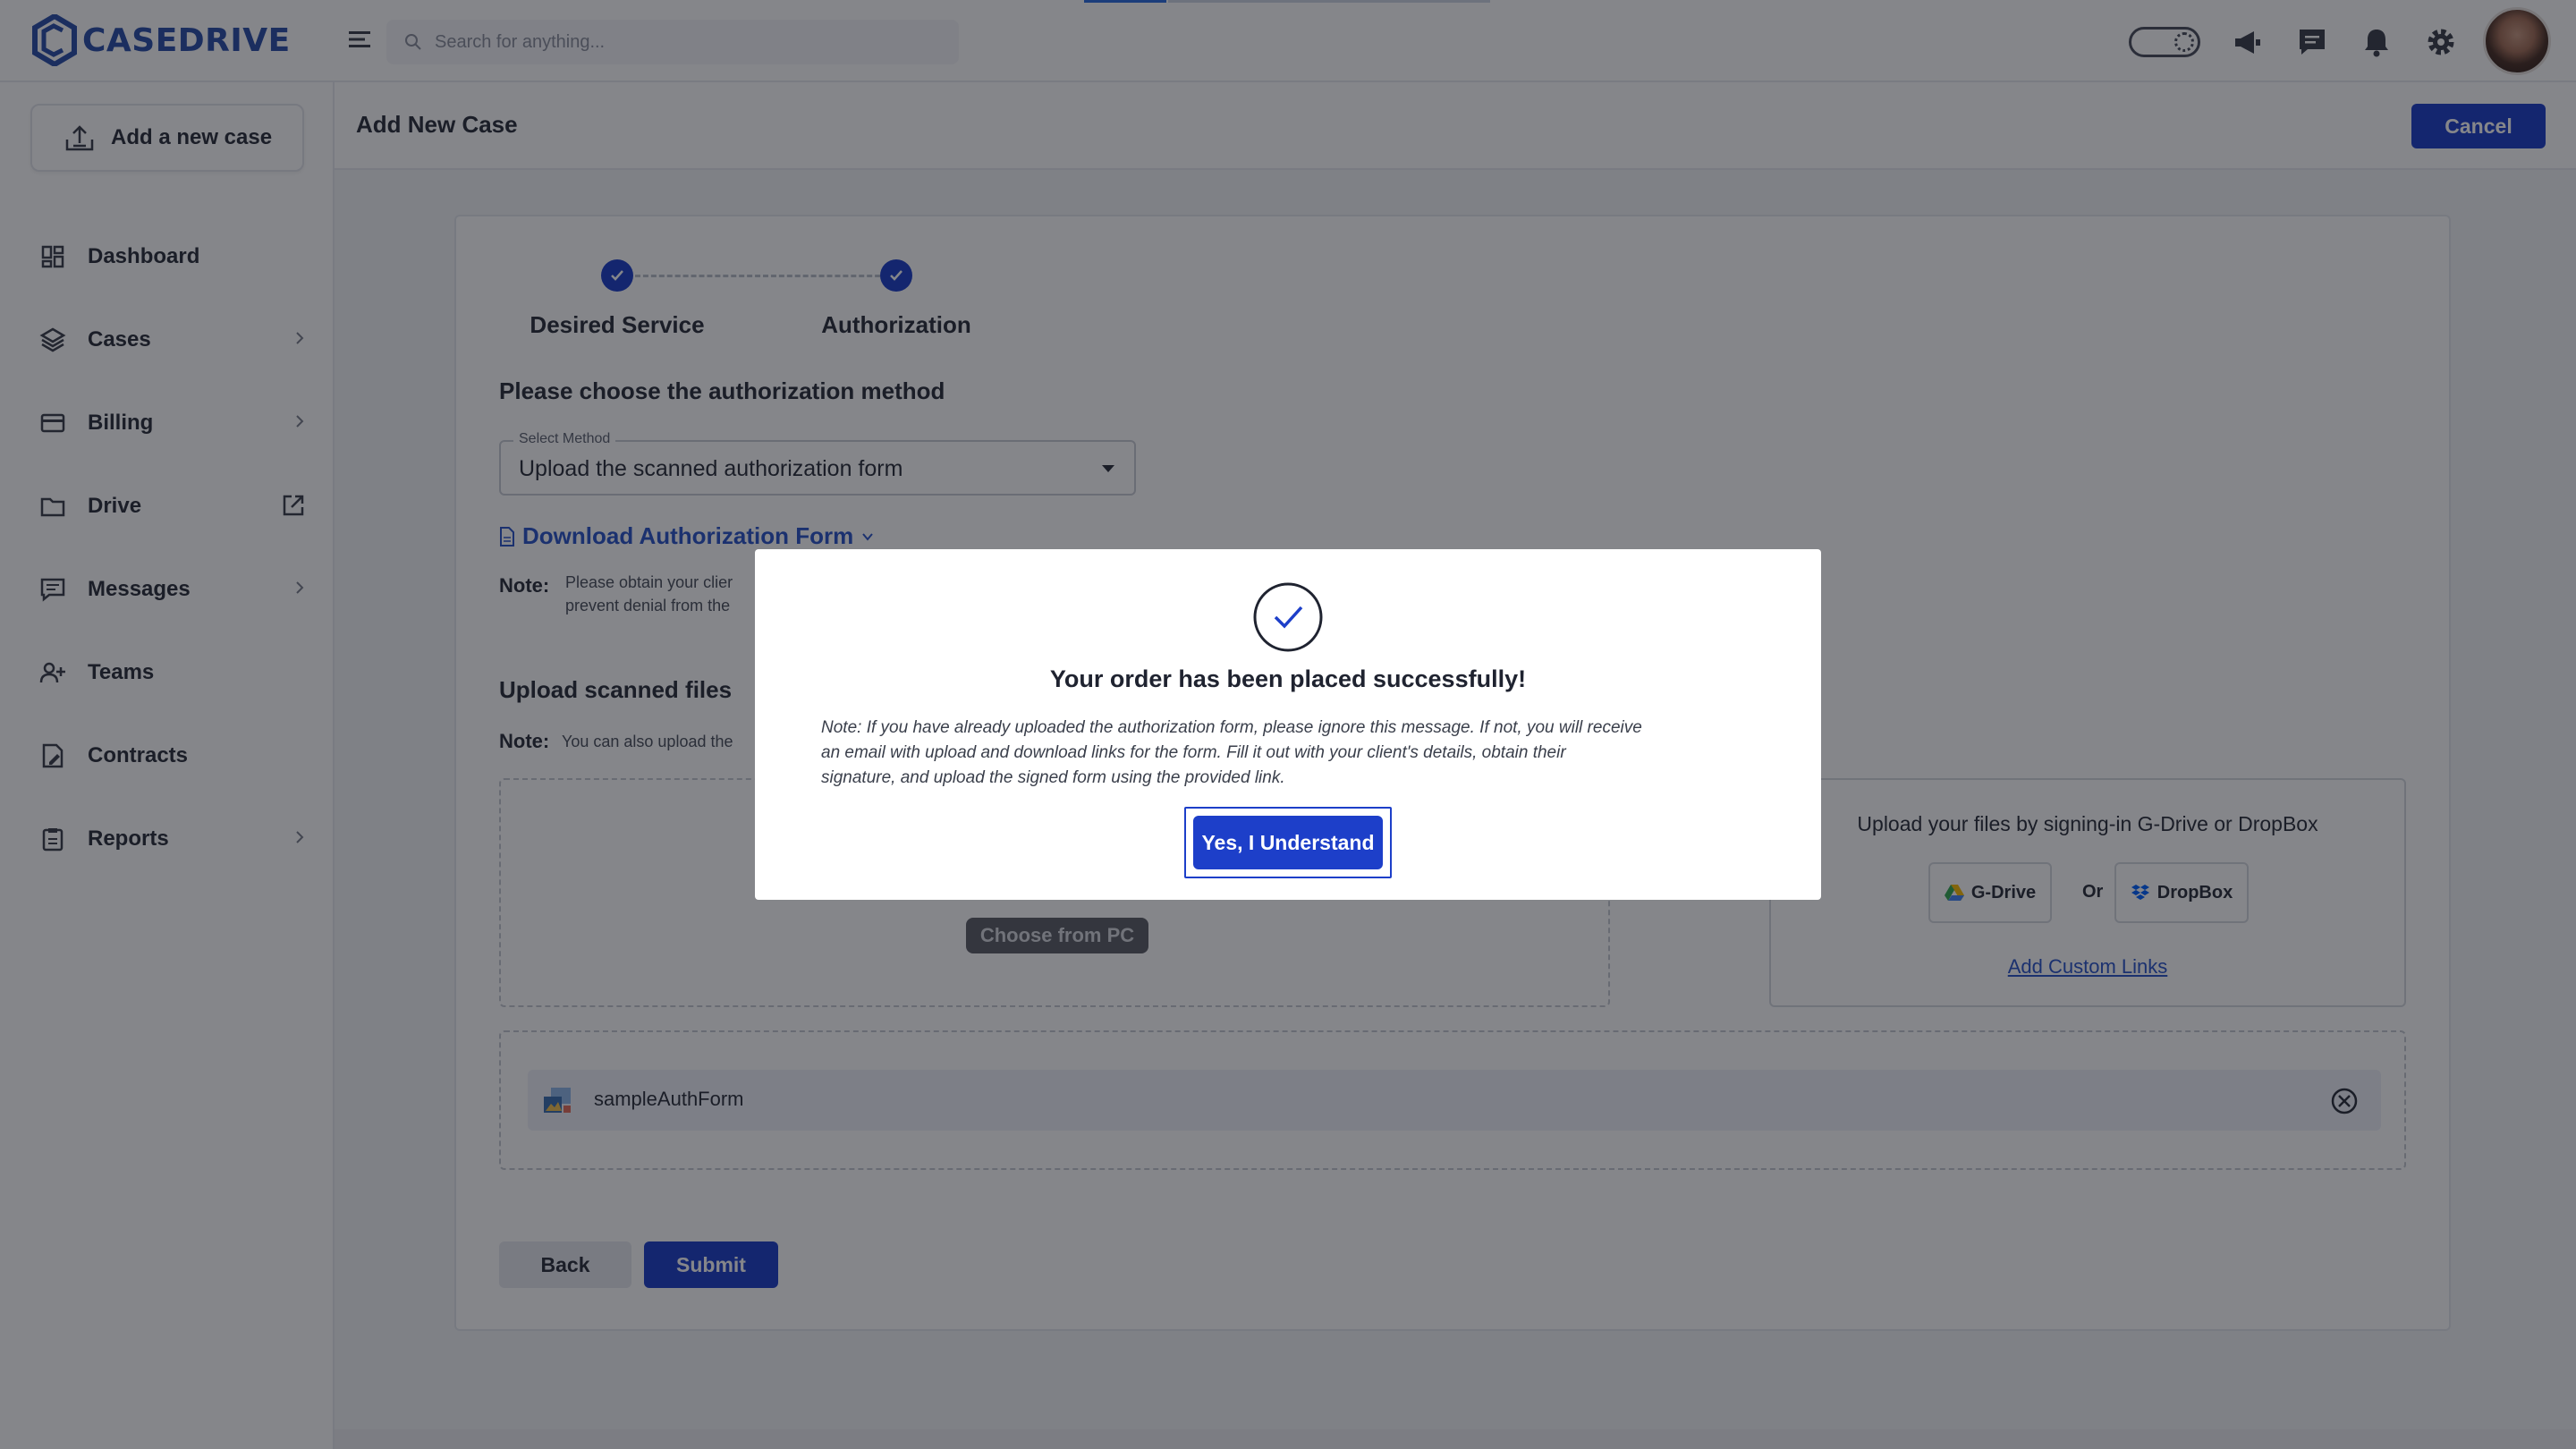 The image size is (2576, 1449). What do you see at coordinates (1288, 617) in the screenshot?
I see `success-check-icon` at bounding box center [1288, 617].